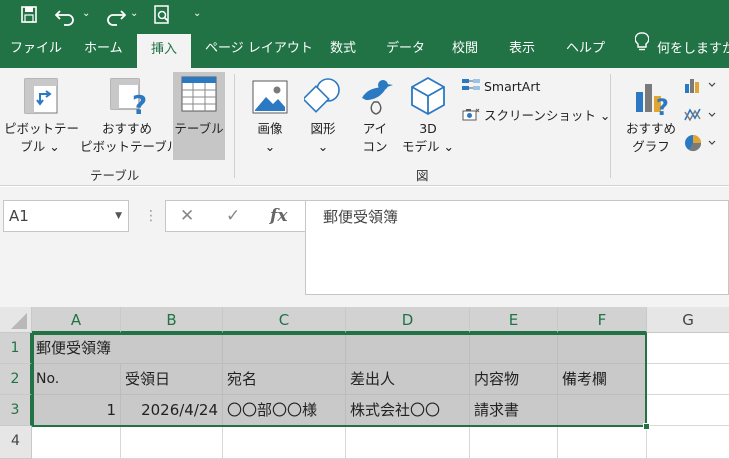 The height and width of the screenshot is (459, 729). Describe the element at coordinates (602, 442) in the screenshot. I see `cell-f4` at that location.